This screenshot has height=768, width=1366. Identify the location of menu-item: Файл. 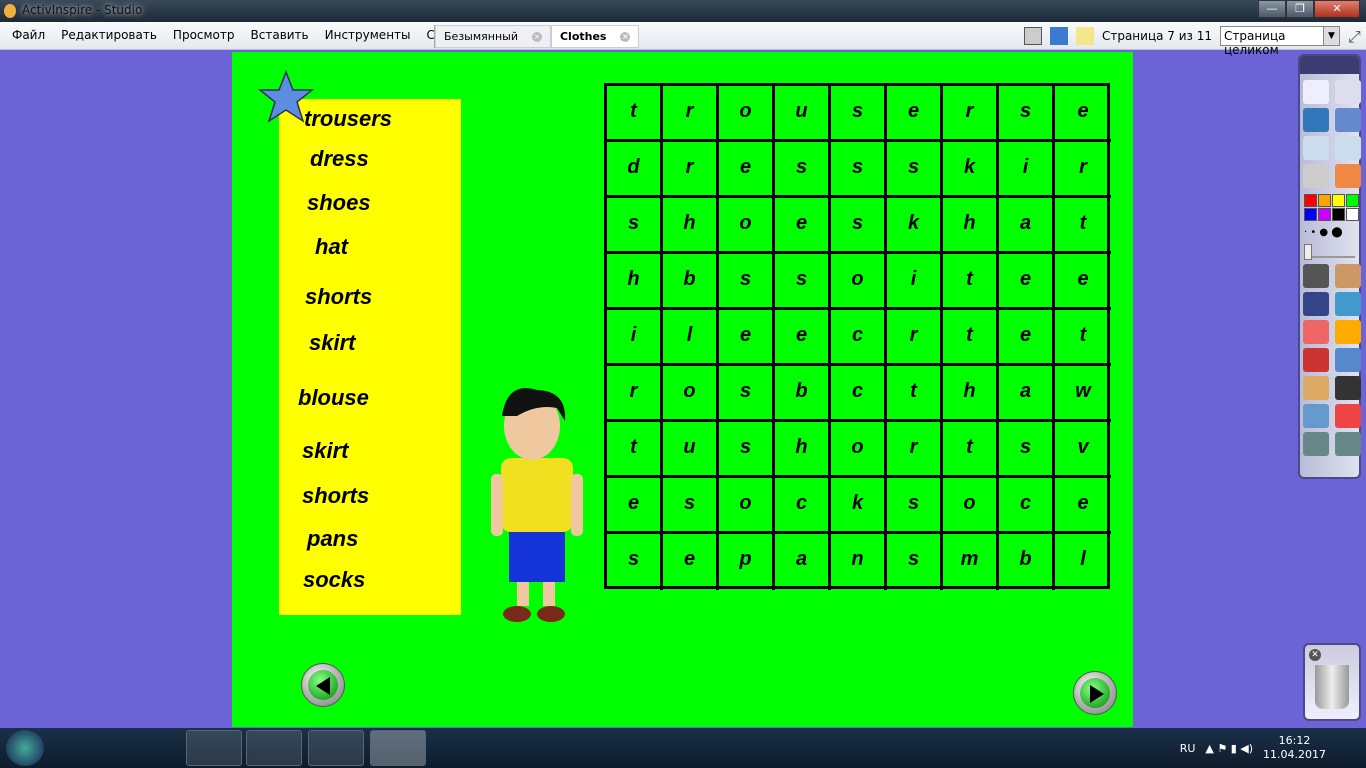
(28, 35).